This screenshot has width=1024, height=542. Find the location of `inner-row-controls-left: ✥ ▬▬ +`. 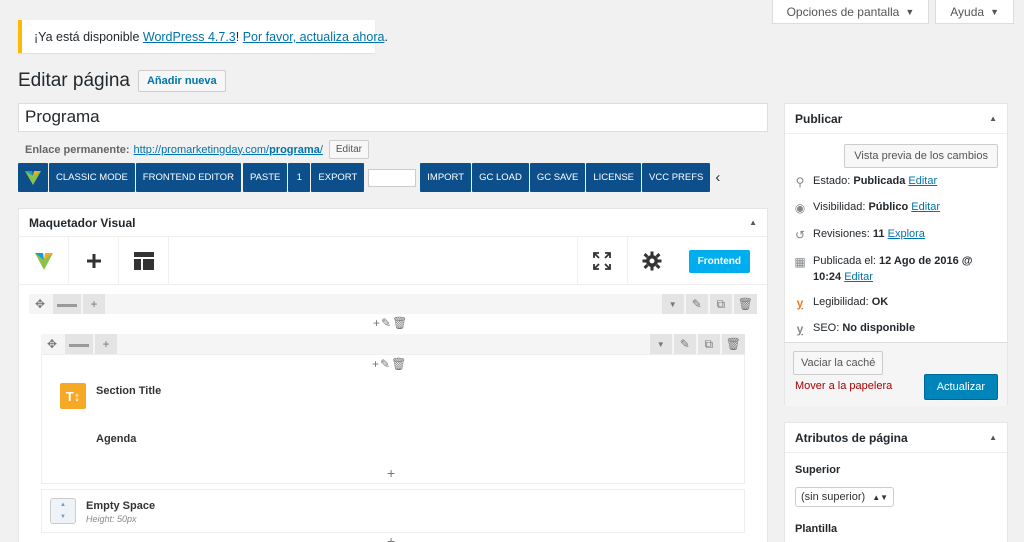

inner-row-controls-left: ✥ ▬▬ + is located at coordinates (79, 344).